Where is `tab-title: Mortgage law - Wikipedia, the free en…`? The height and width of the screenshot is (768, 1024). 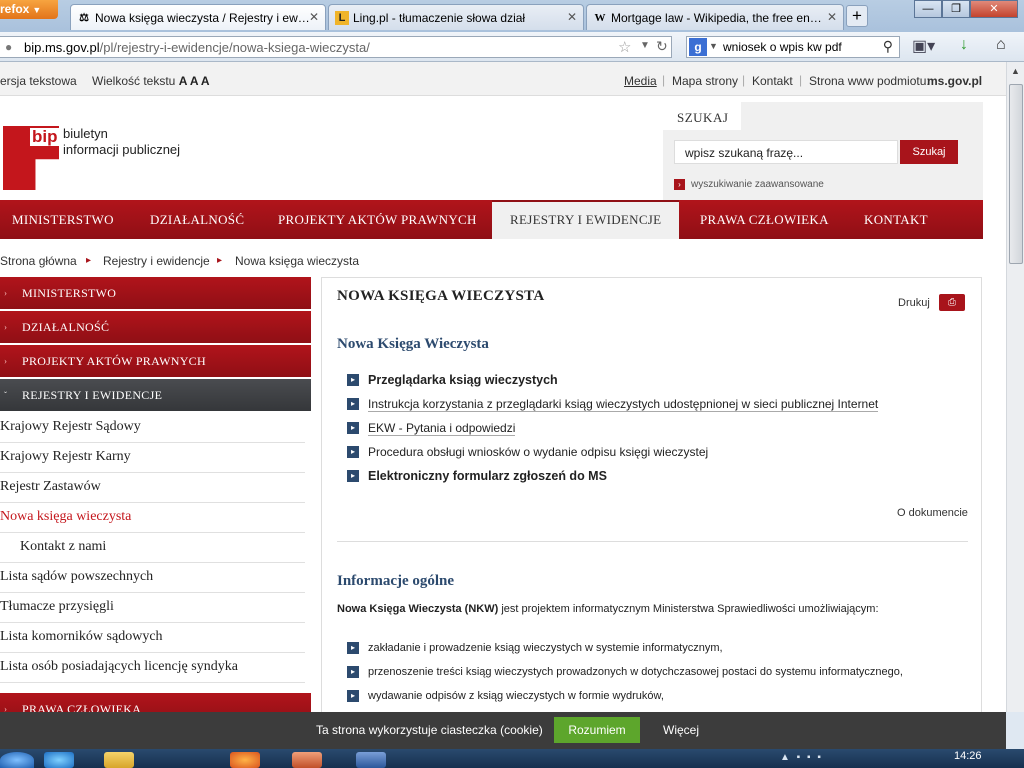 tab-title: Mortgage law - Wikipedia, the free en… is located at coordinates (716, 18).